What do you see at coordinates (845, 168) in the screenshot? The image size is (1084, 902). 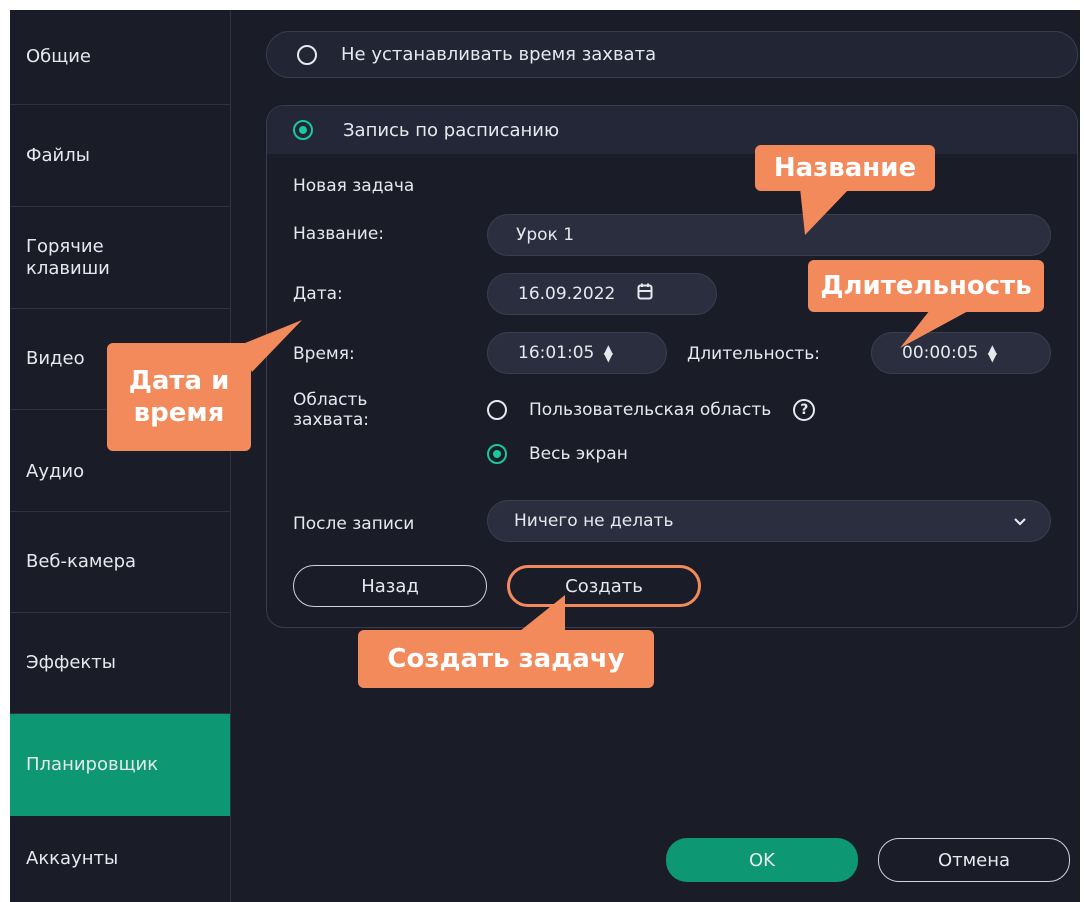 I see `callout-name: Название` at bounding box center [845, 168].